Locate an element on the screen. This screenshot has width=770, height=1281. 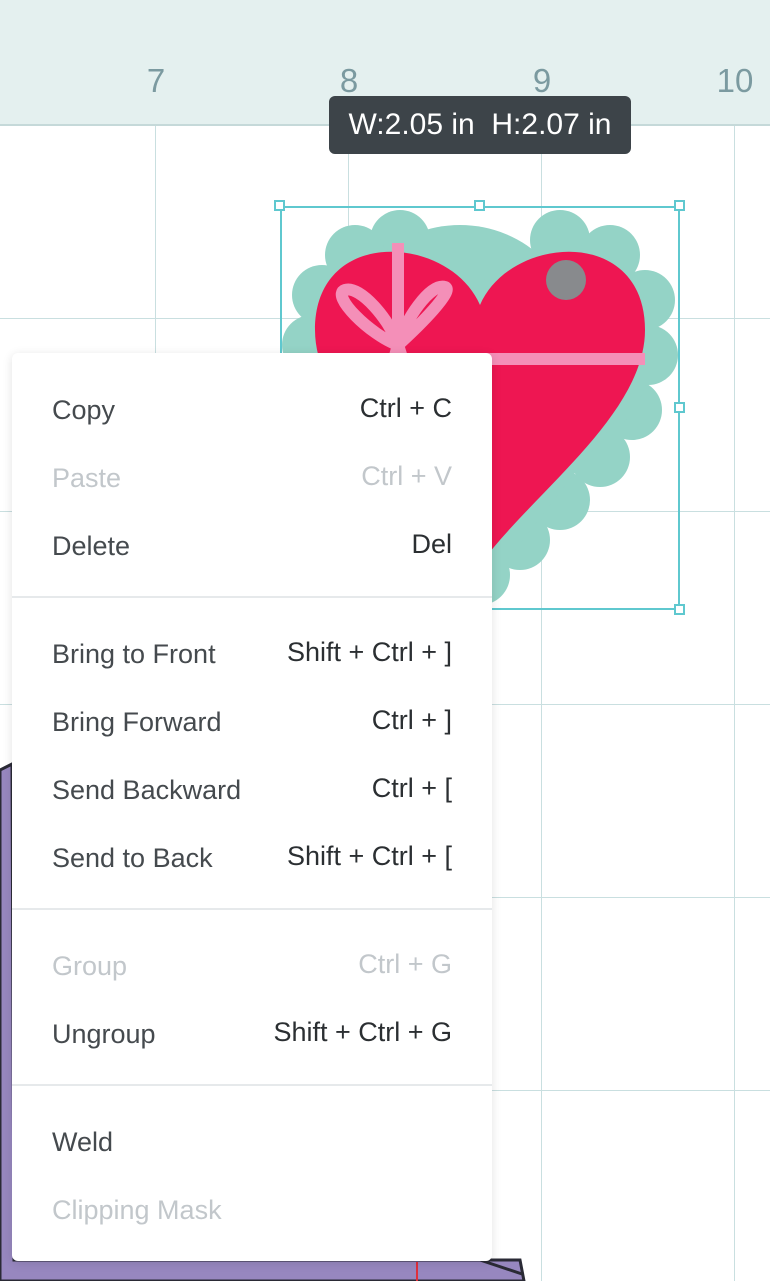
ruler-tick-9: 9 is located at coordinates (542, 80).